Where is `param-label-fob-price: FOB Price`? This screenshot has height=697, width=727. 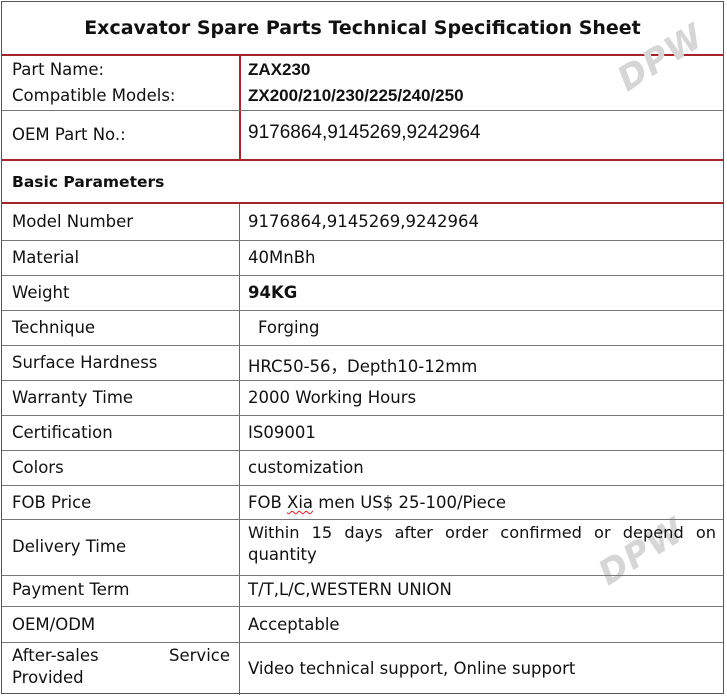
param-label-fob-price: FOB Price is located at coordinates (52, 502).